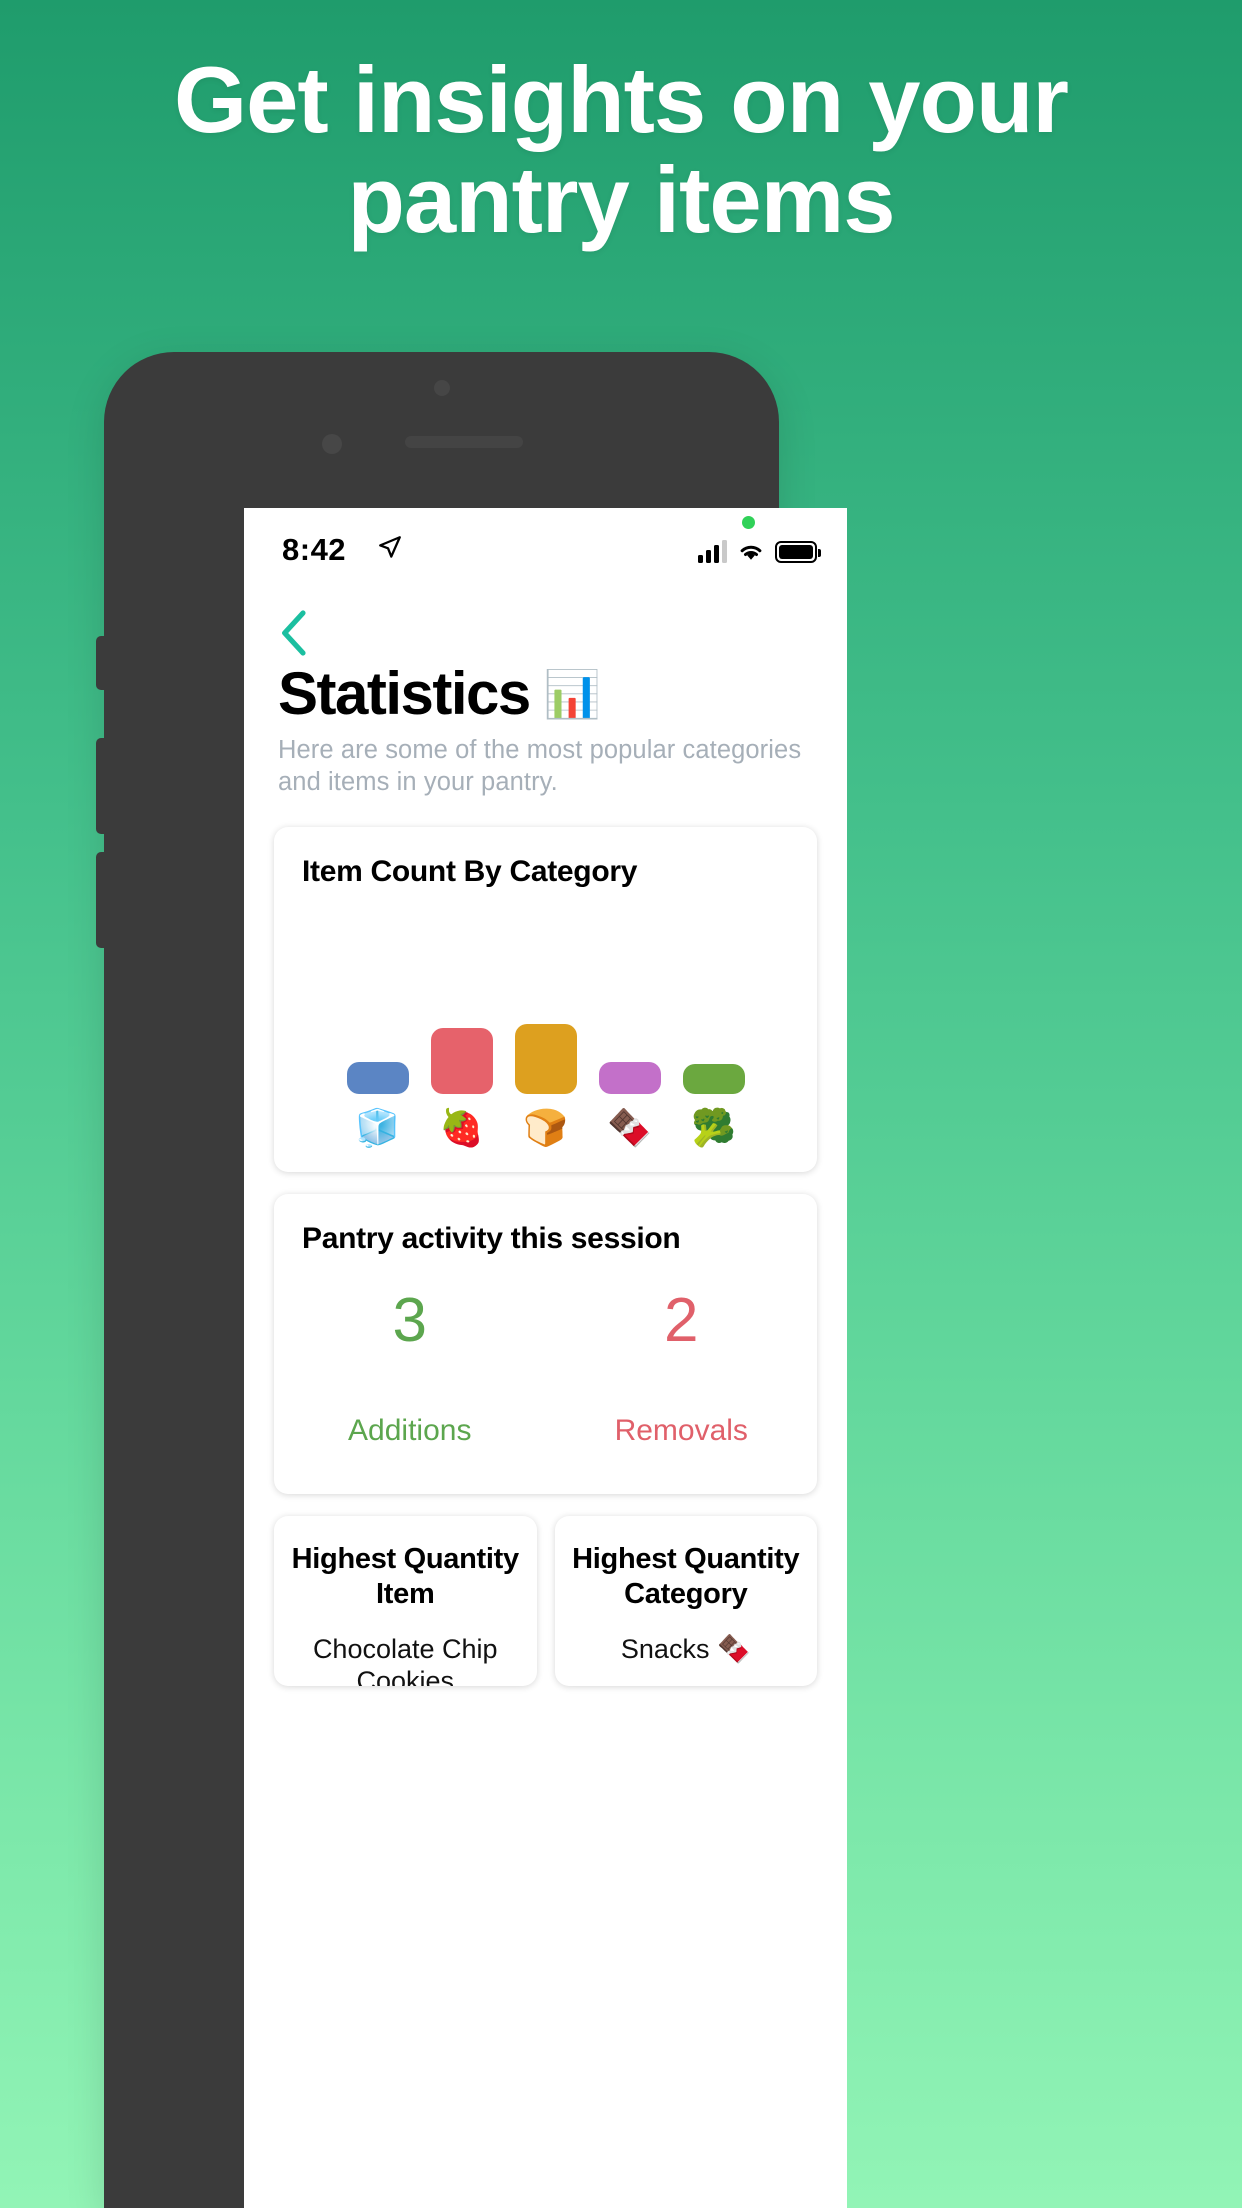 This screenshot has width=1242, height=2208. Describe the element at coordinates (545, 549) in the screenshot. I see `status-bar: 8:42` at that location.